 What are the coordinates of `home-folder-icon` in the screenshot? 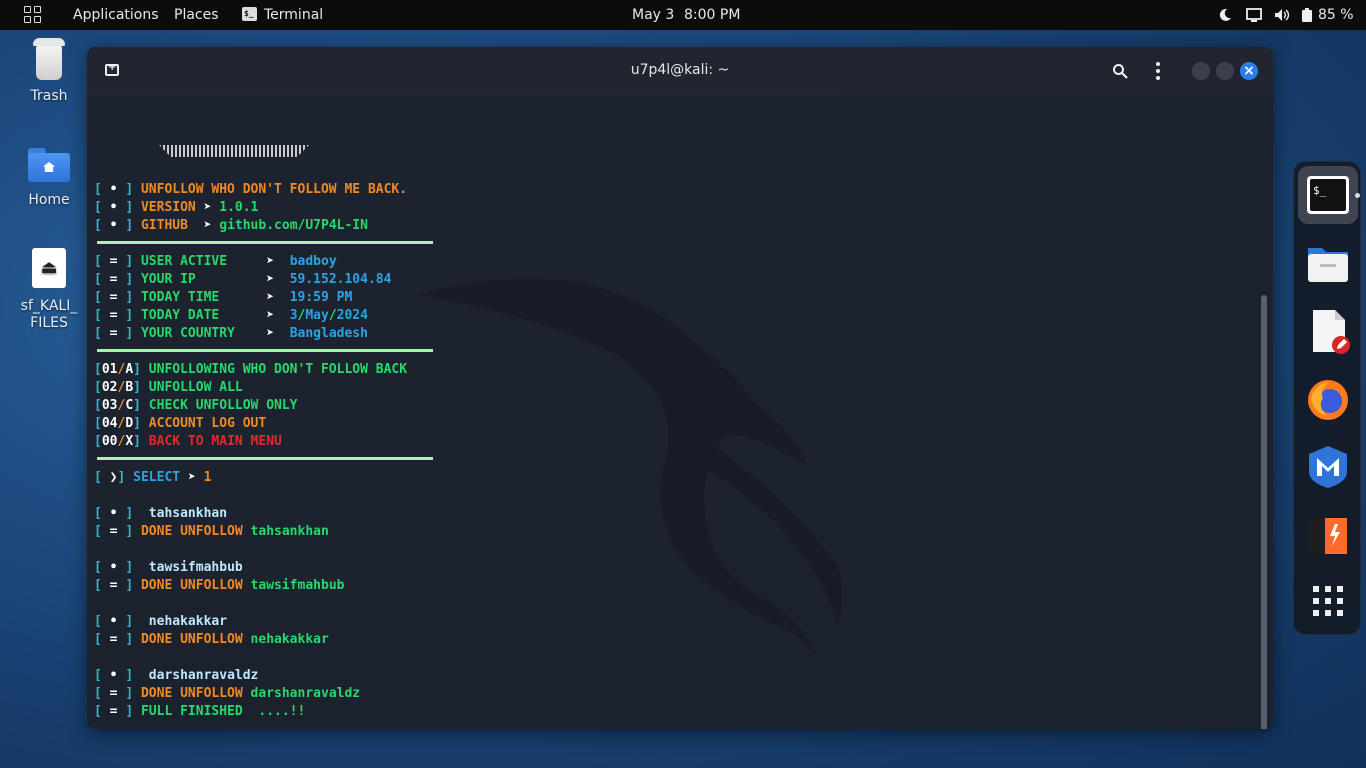 It's located at (49, 165).